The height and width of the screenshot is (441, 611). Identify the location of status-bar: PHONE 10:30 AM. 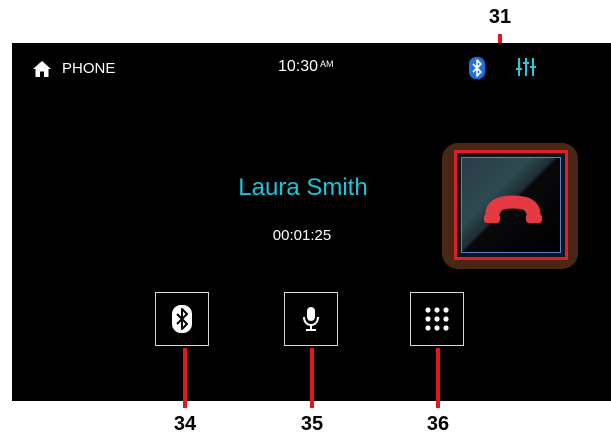
(311, 66).